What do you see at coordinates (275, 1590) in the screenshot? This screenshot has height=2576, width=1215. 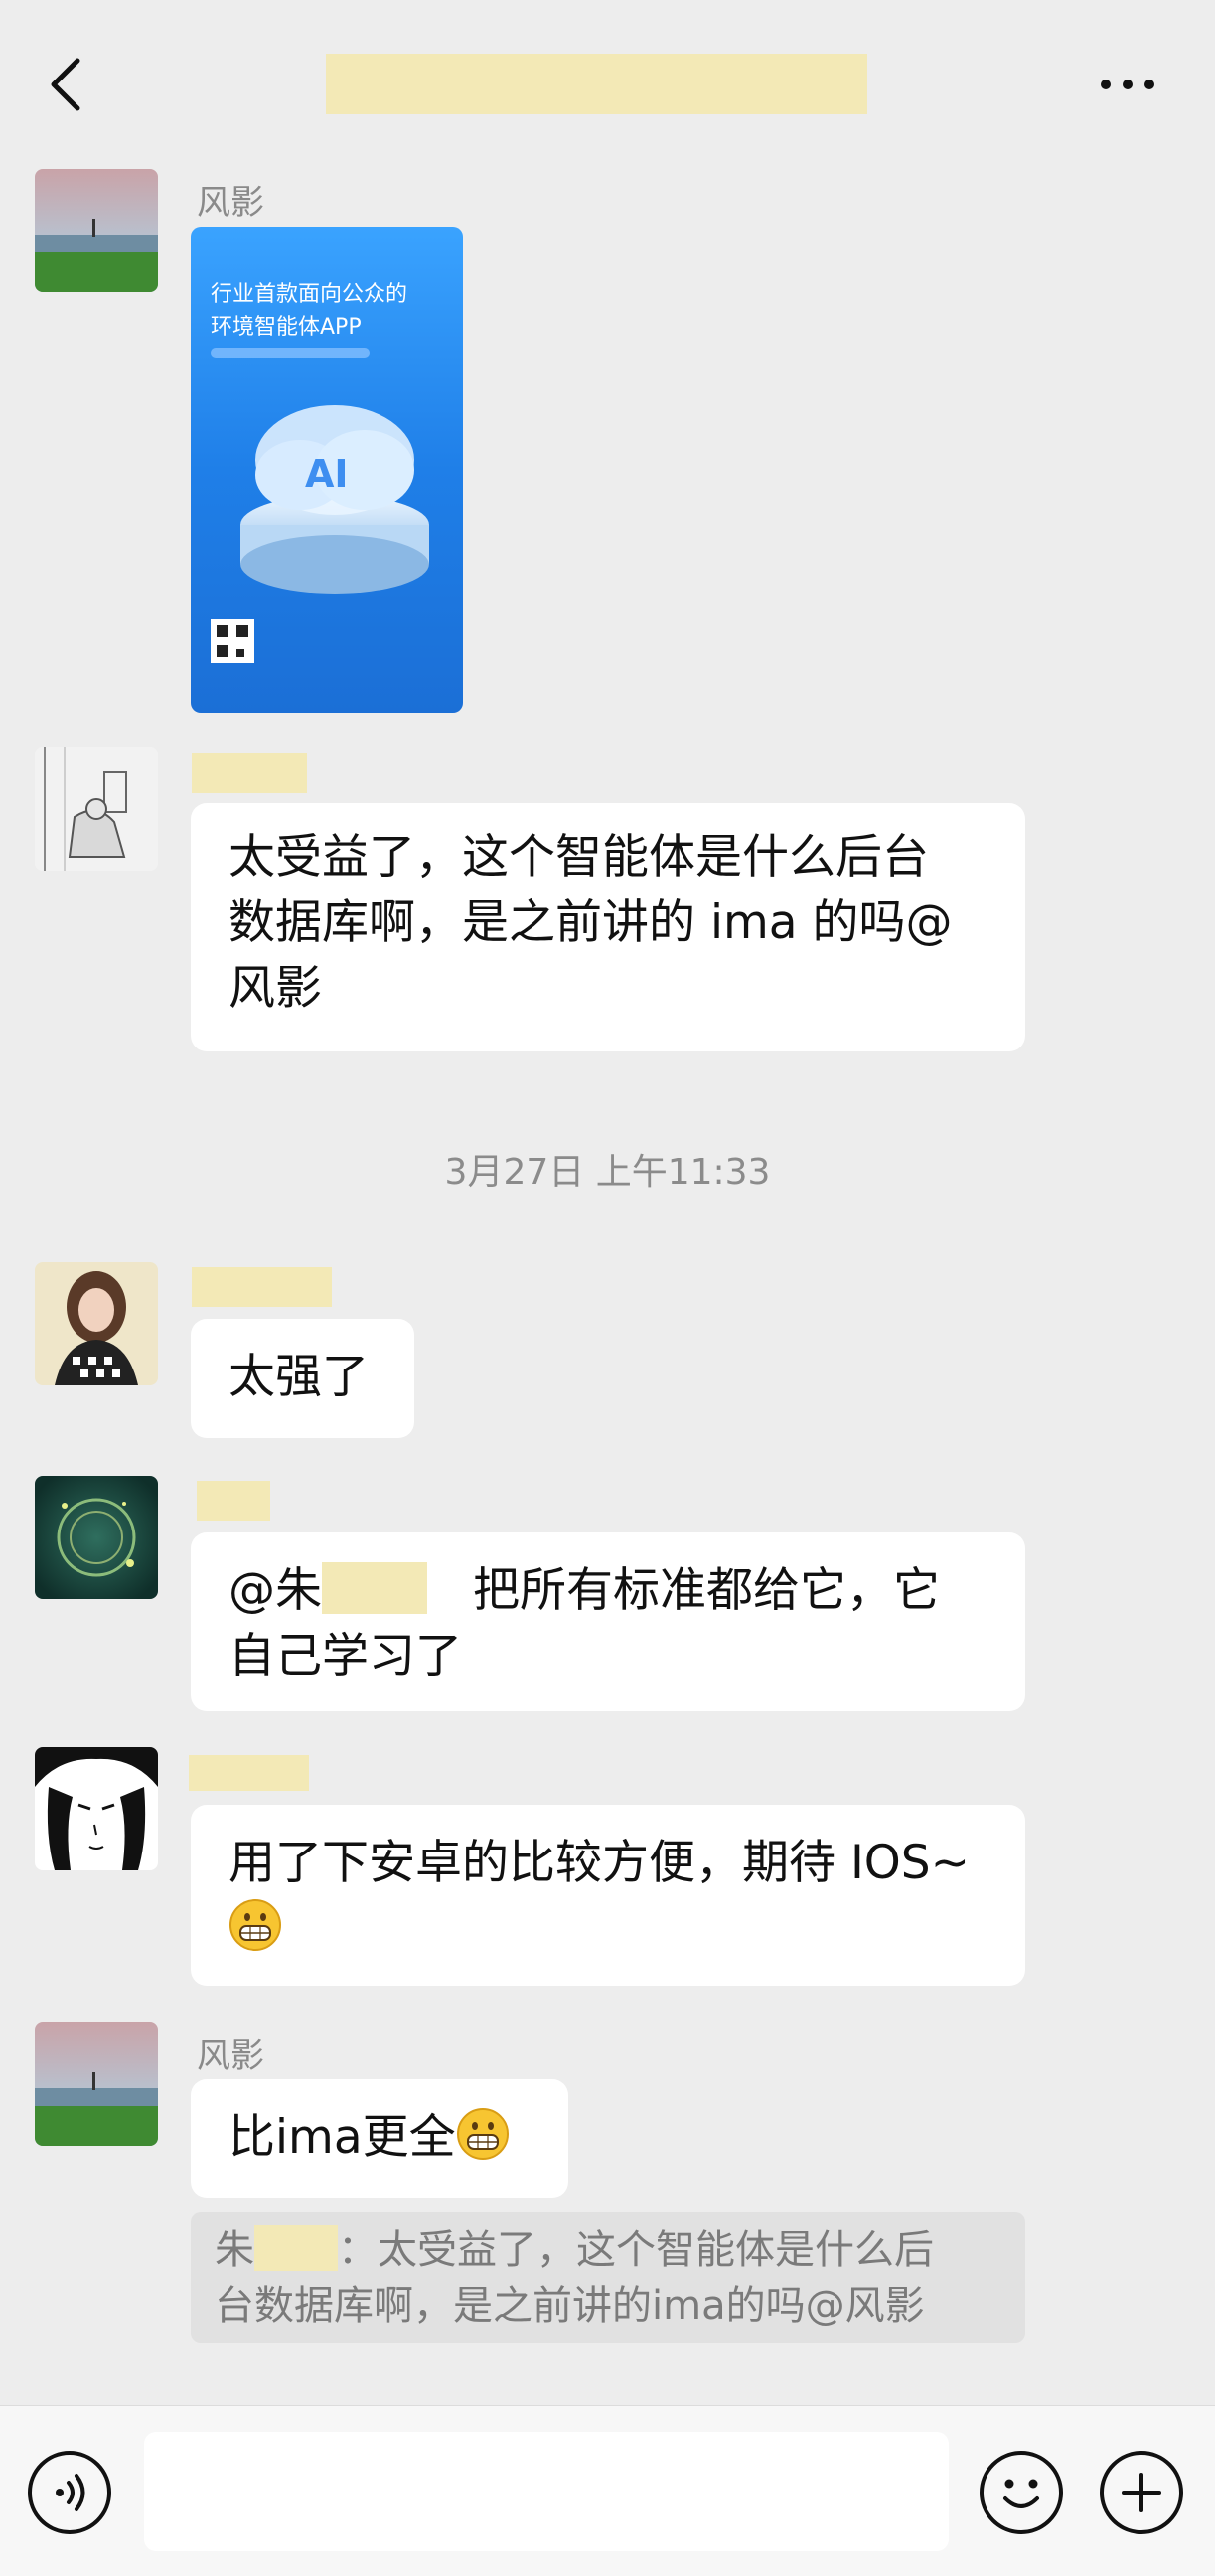 I see `mention-text: @朱` at bounding box center [275, 1590].